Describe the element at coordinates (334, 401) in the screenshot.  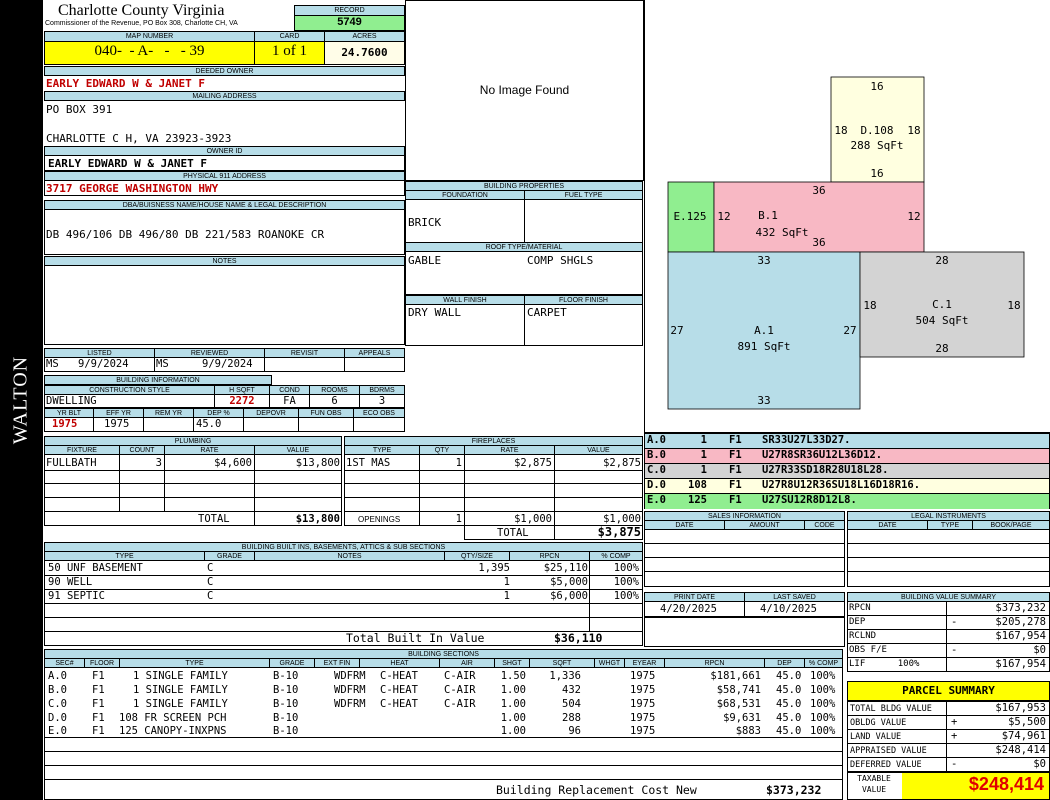
I see `rooms-value: 6` at that location.